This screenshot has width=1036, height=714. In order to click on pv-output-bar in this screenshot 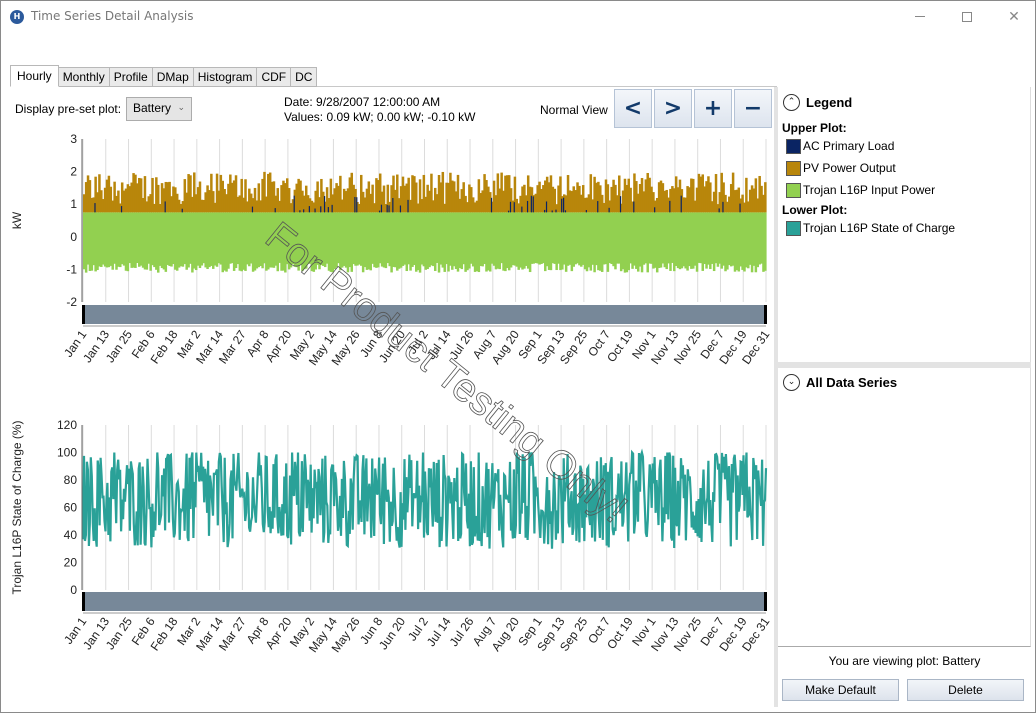, I will do `click(765, 197)`.